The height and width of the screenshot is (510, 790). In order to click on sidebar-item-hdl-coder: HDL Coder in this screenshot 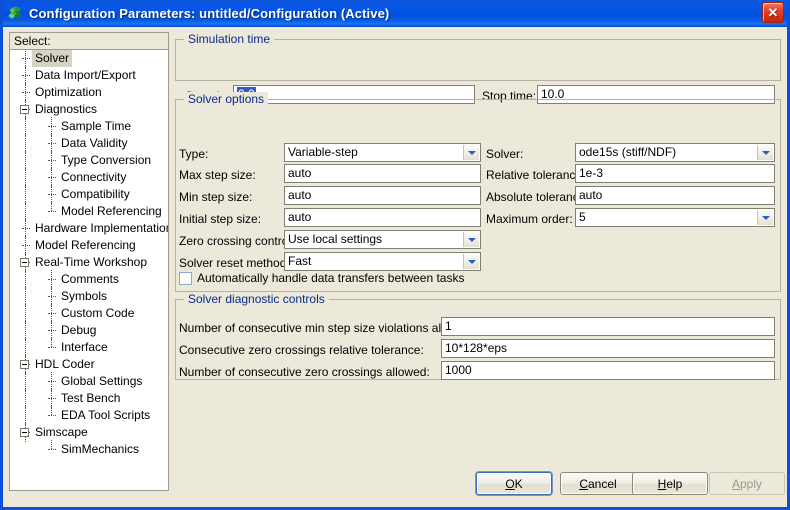, I will do `click(89, 364)`.